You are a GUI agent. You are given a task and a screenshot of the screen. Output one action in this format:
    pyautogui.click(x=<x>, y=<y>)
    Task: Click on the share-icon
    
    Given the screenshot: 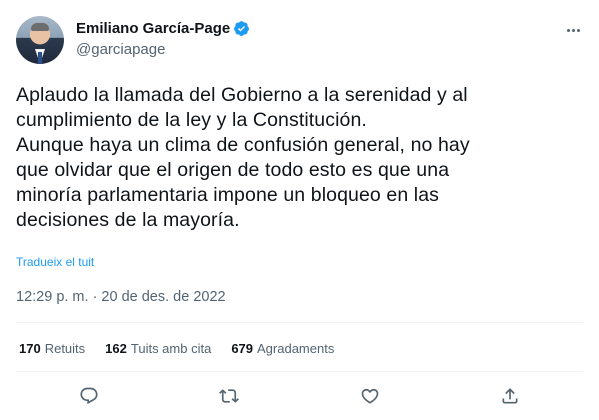 What is the action you would take?
    pyautogui.click(x=510, y=396)
    